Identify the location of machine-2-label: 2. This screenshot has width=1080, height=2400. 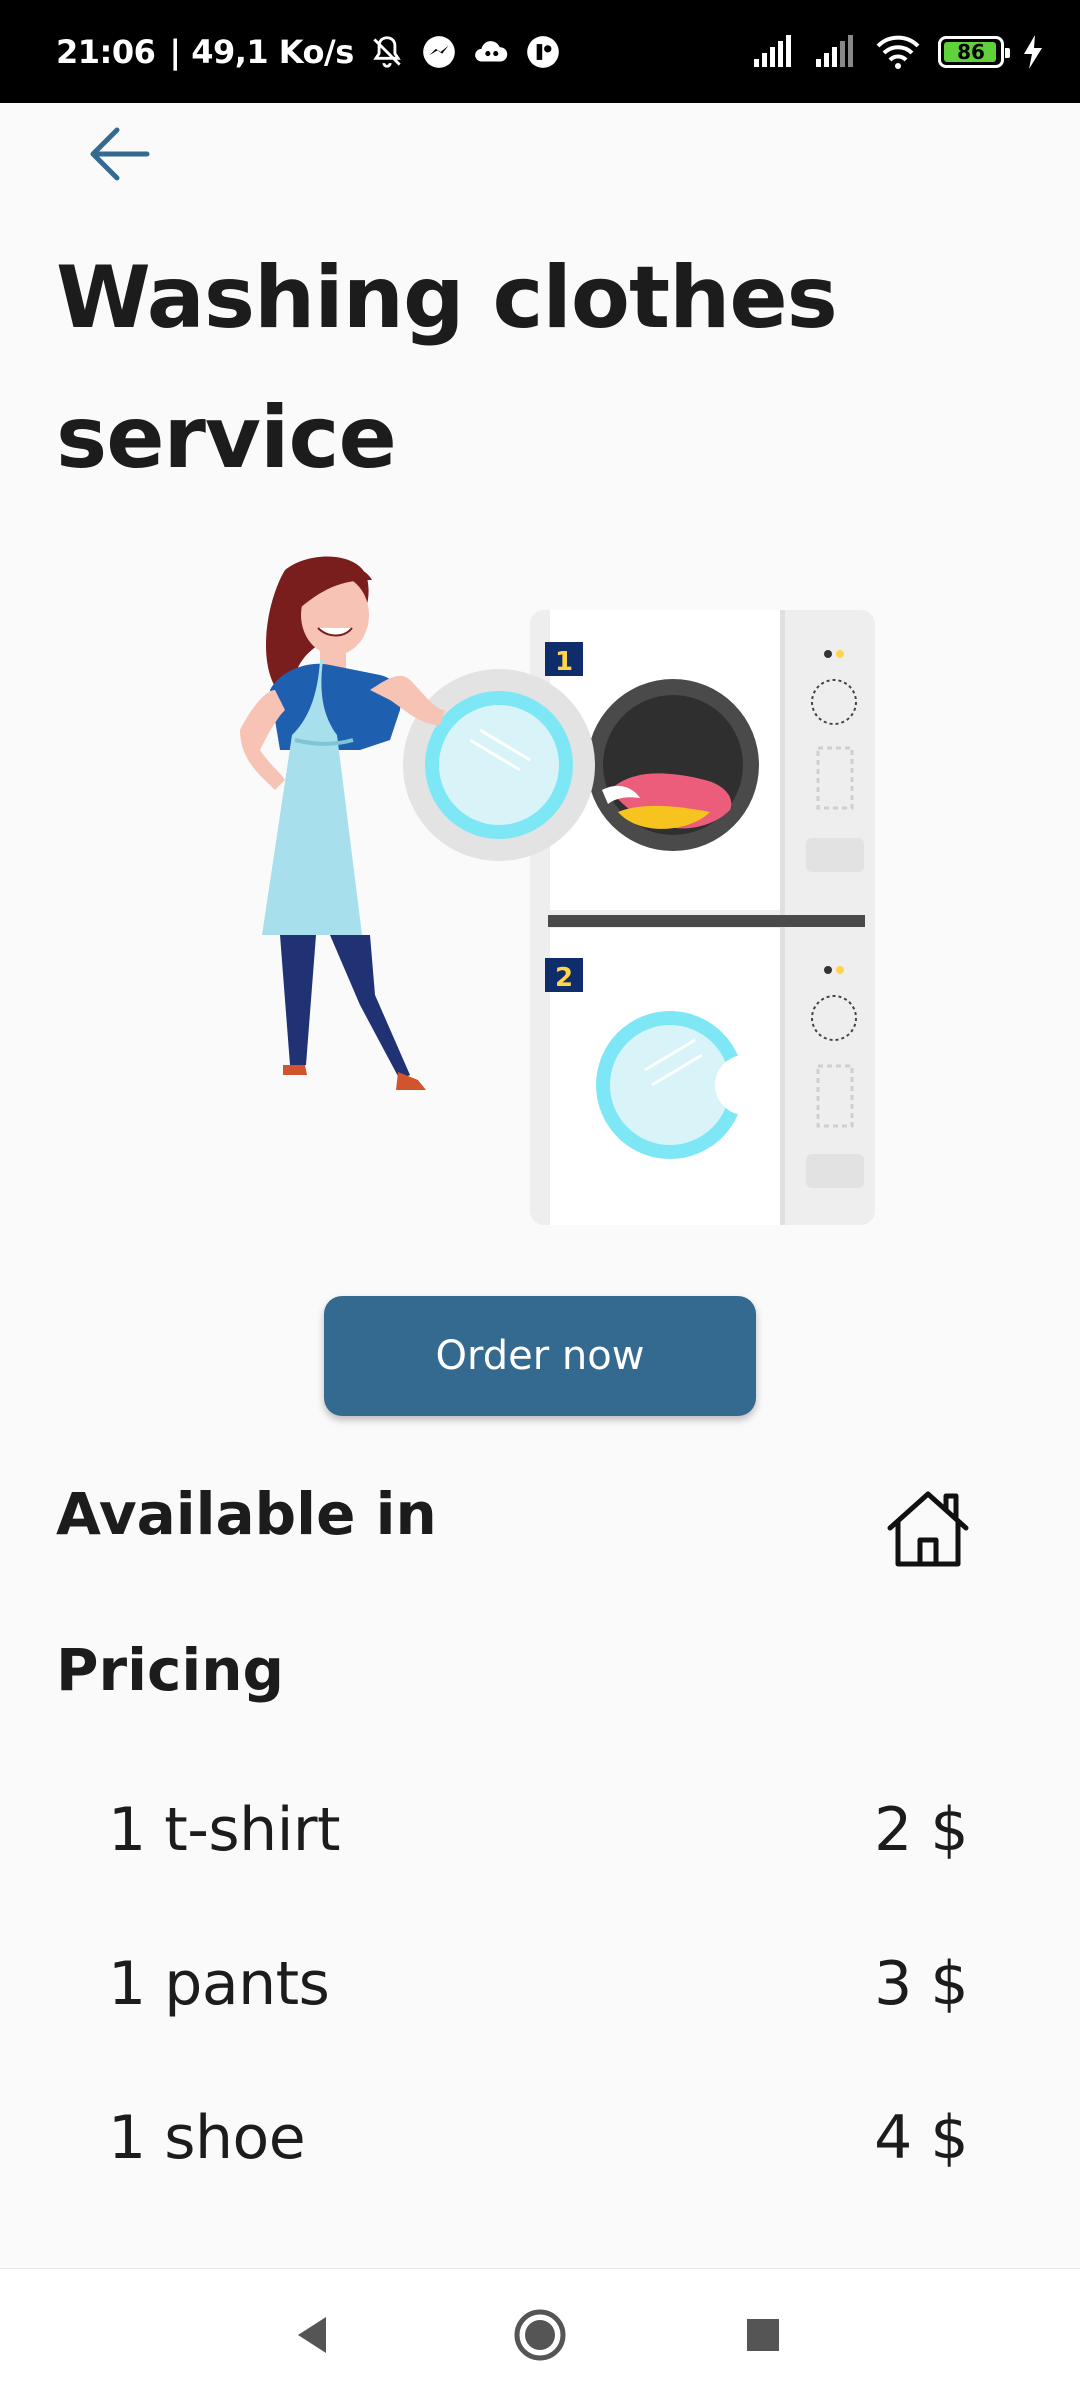
(564, 978).